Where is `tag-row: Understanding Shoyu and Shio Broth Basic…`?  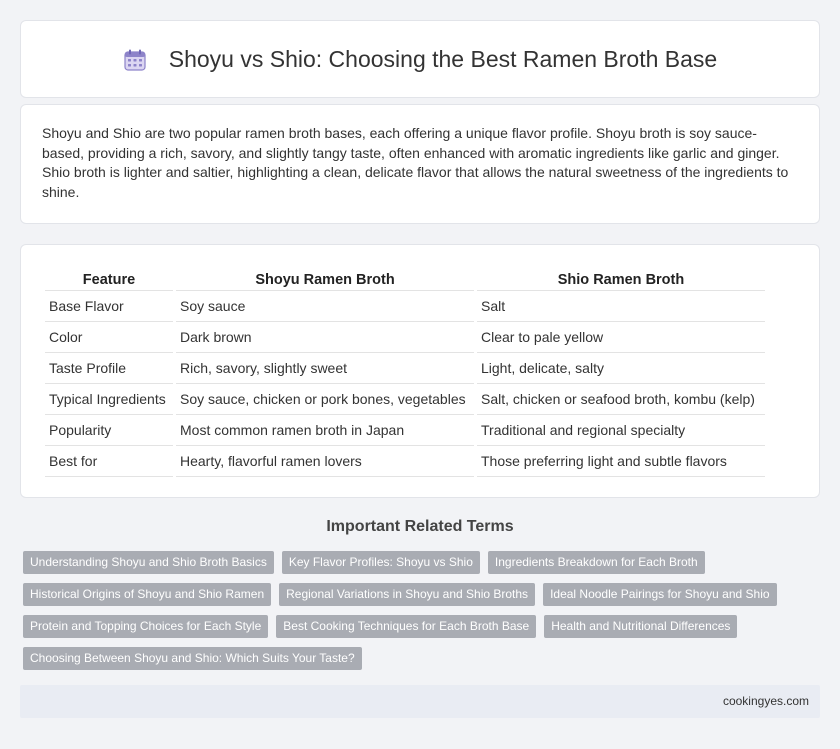
tag-row: Understanding Shoyu and Shio Broth Basic… is located at coordinates (423, 562).